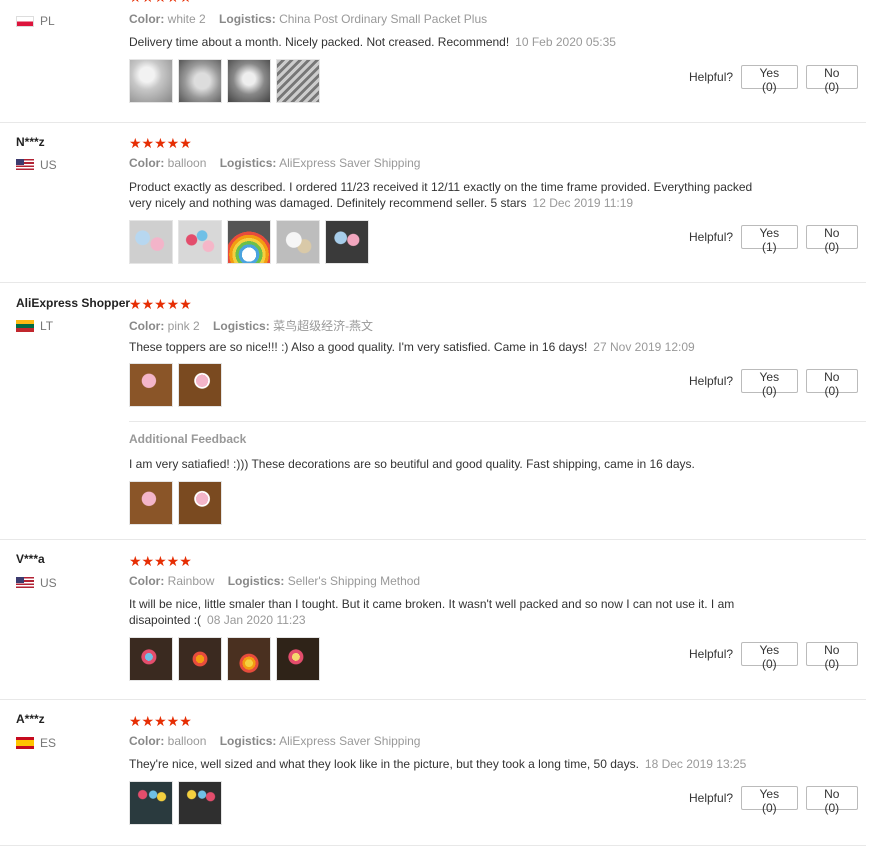  What do you see at coordinates (183, 326) in the screenshot?
I see `color-value: pink 2` at bounding box center [183, 326].